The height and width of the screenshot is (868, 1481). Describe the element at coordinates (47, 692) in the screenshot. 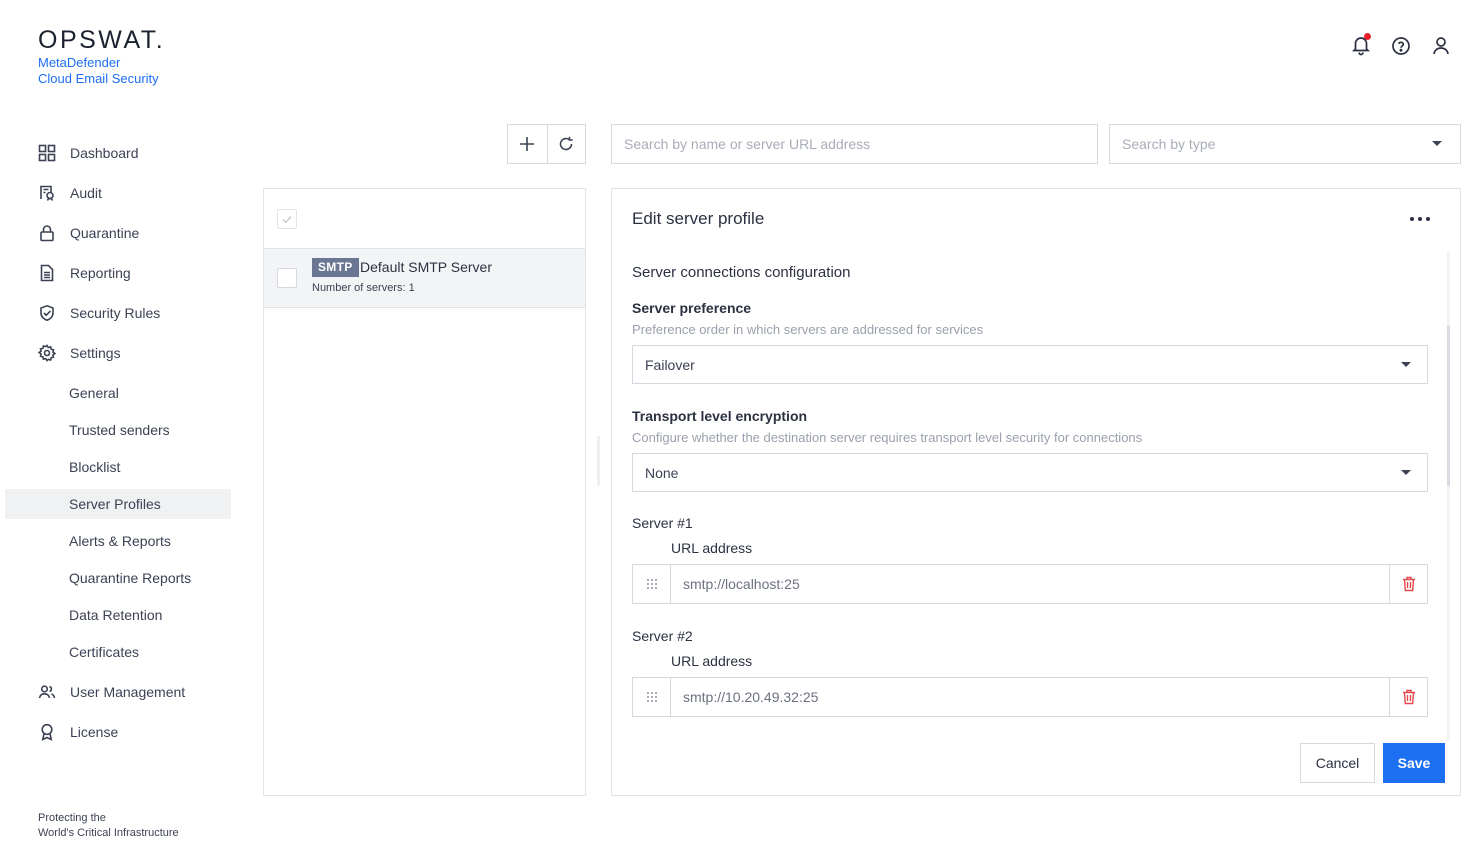

I see `users-icon` at that location.